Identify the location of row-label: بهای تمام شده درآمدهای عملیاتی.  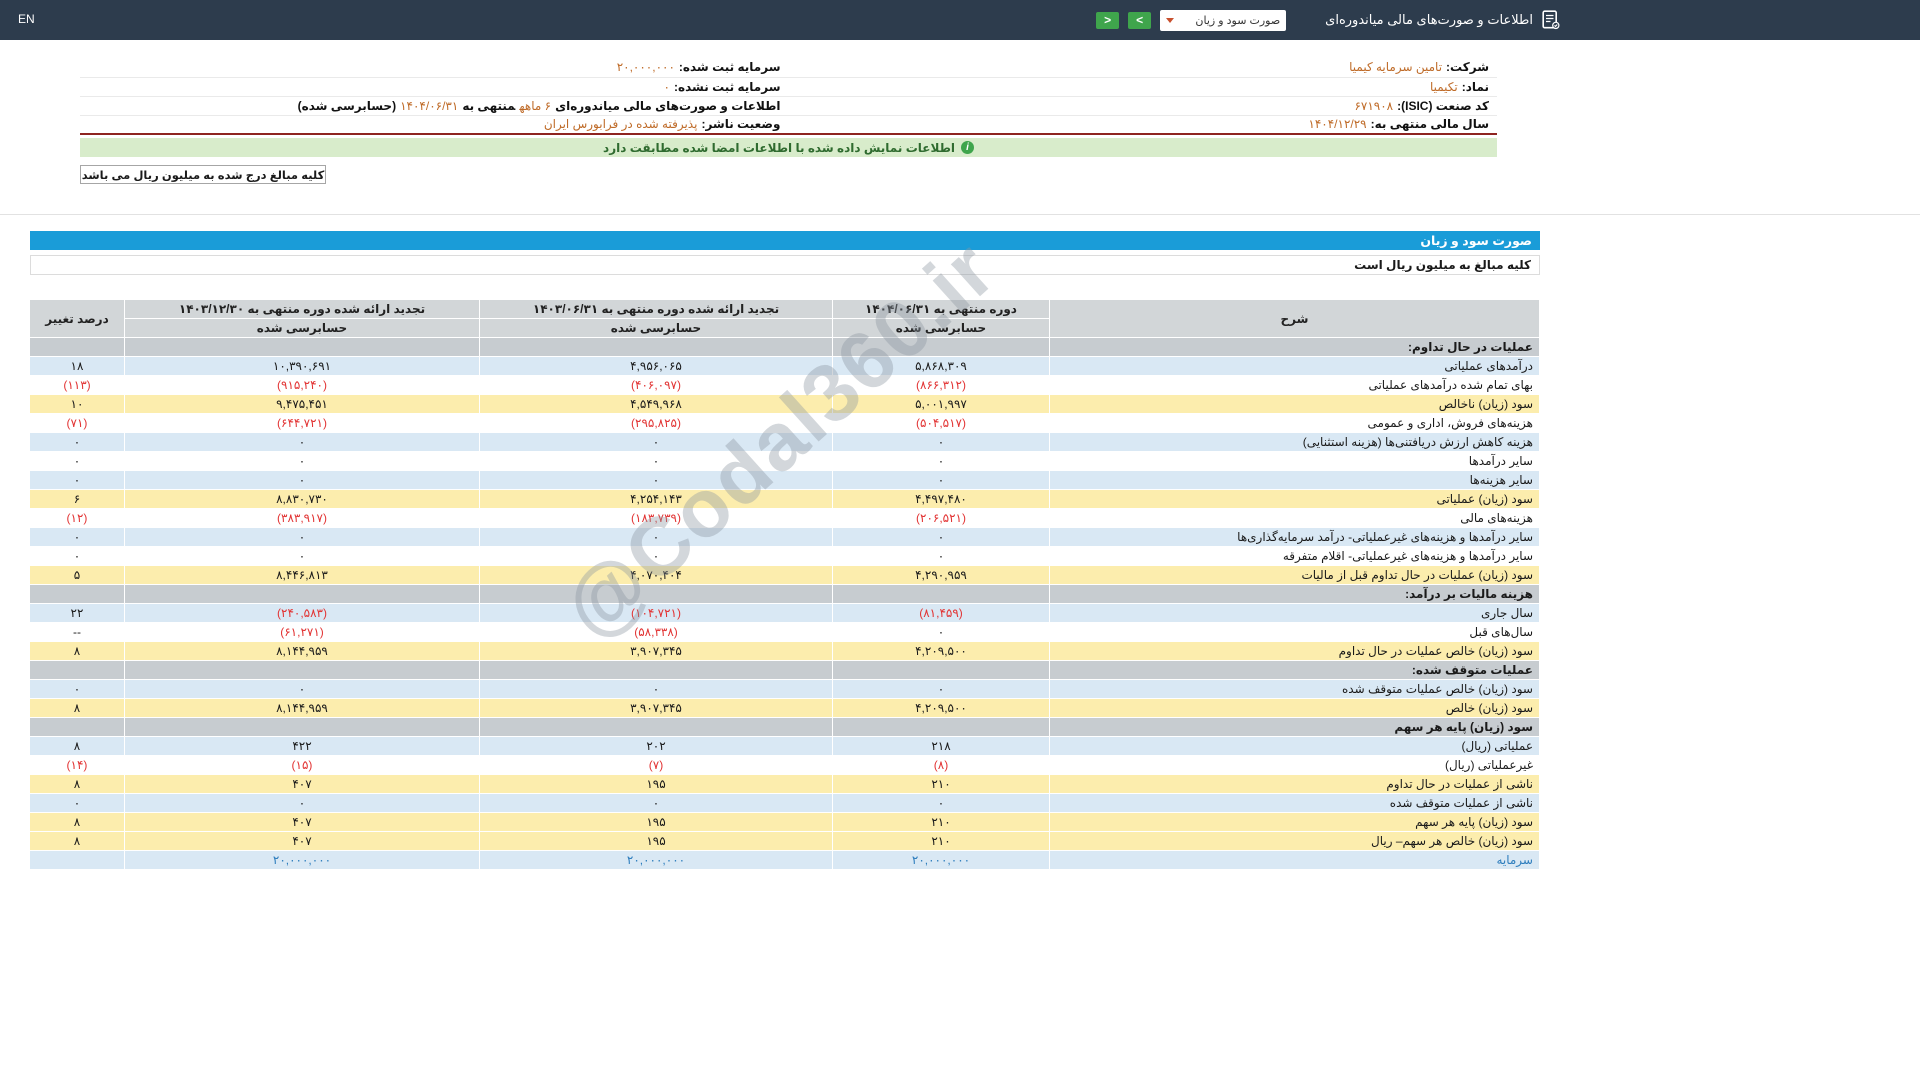
(1294, 385).